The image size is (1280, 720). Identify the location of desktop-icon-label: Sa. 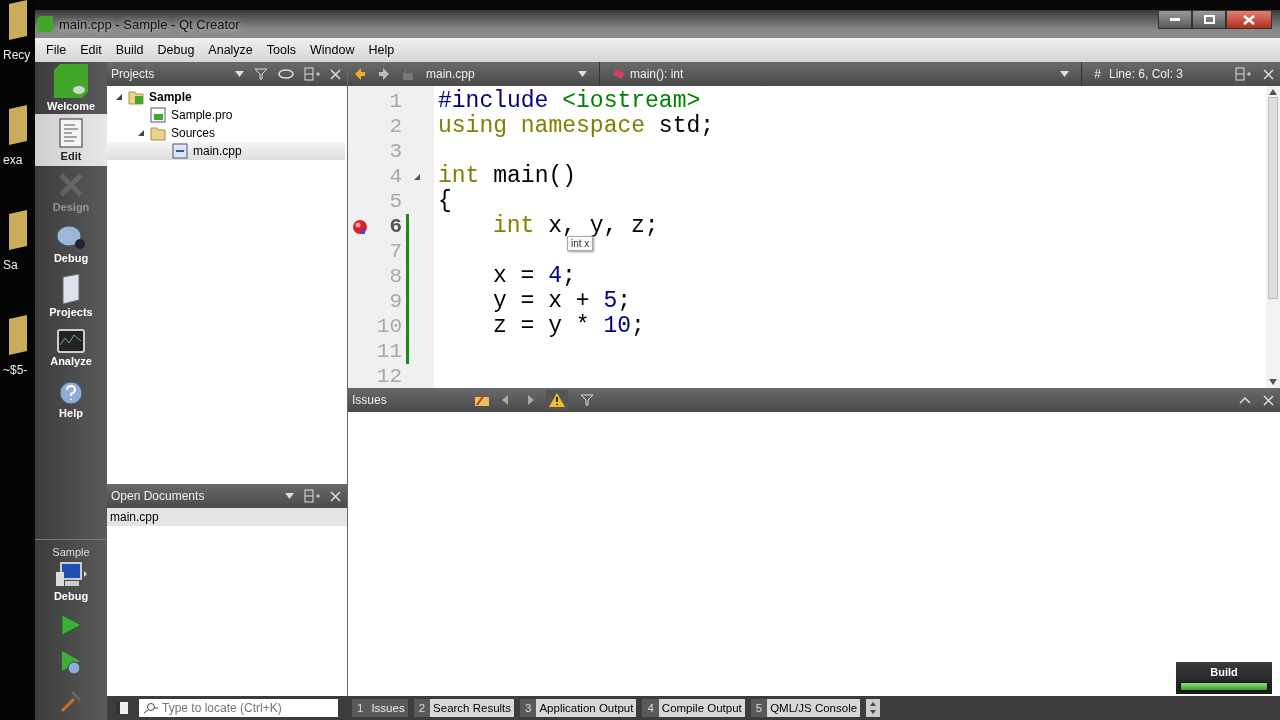
(10, 265).